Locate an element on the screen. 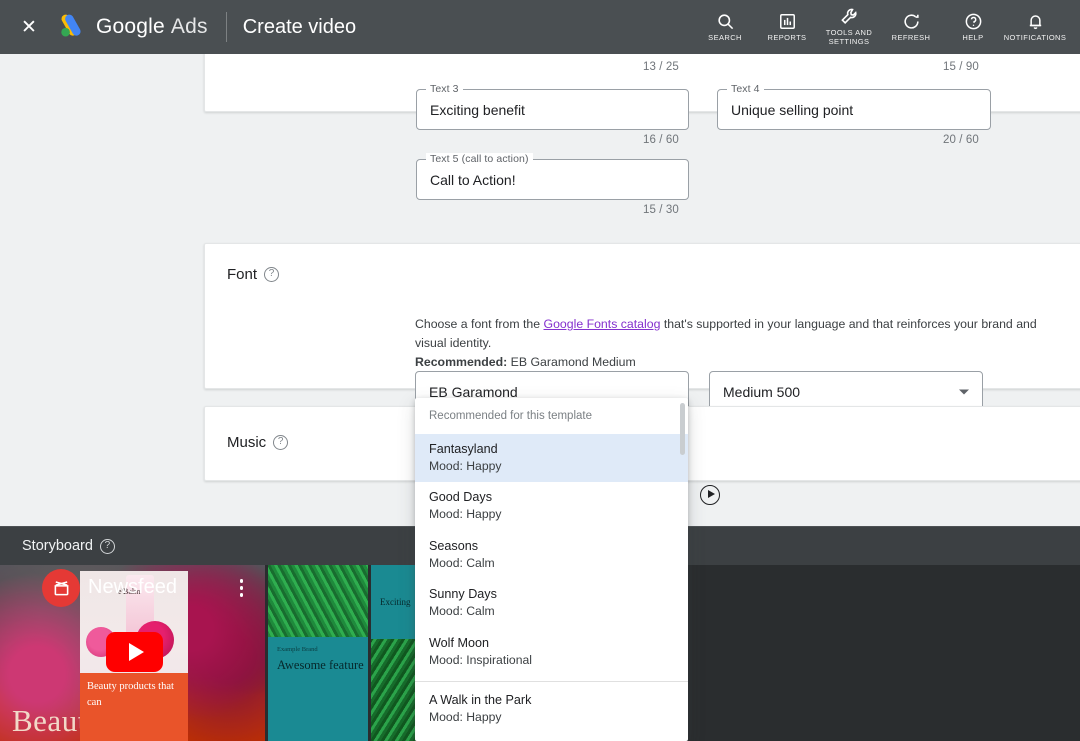  text-3-value: Exciting benefit is located at coordinates (477, 109).